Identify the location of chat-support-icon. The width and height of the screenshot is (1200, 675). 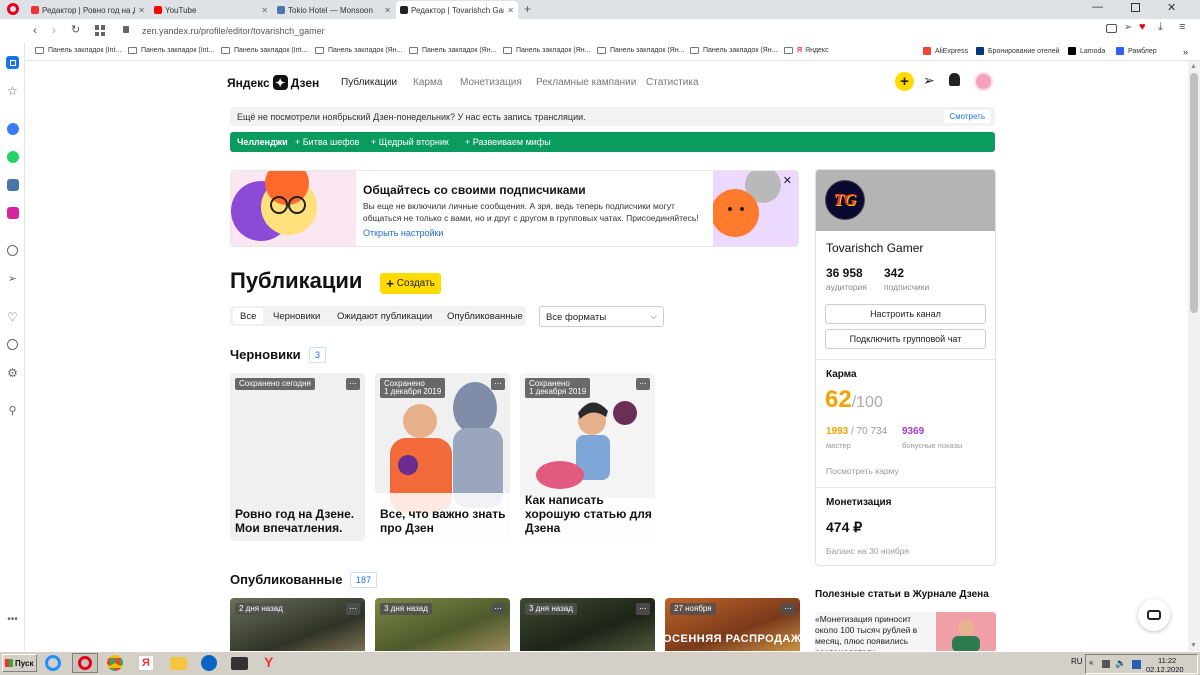
(1154, 615).